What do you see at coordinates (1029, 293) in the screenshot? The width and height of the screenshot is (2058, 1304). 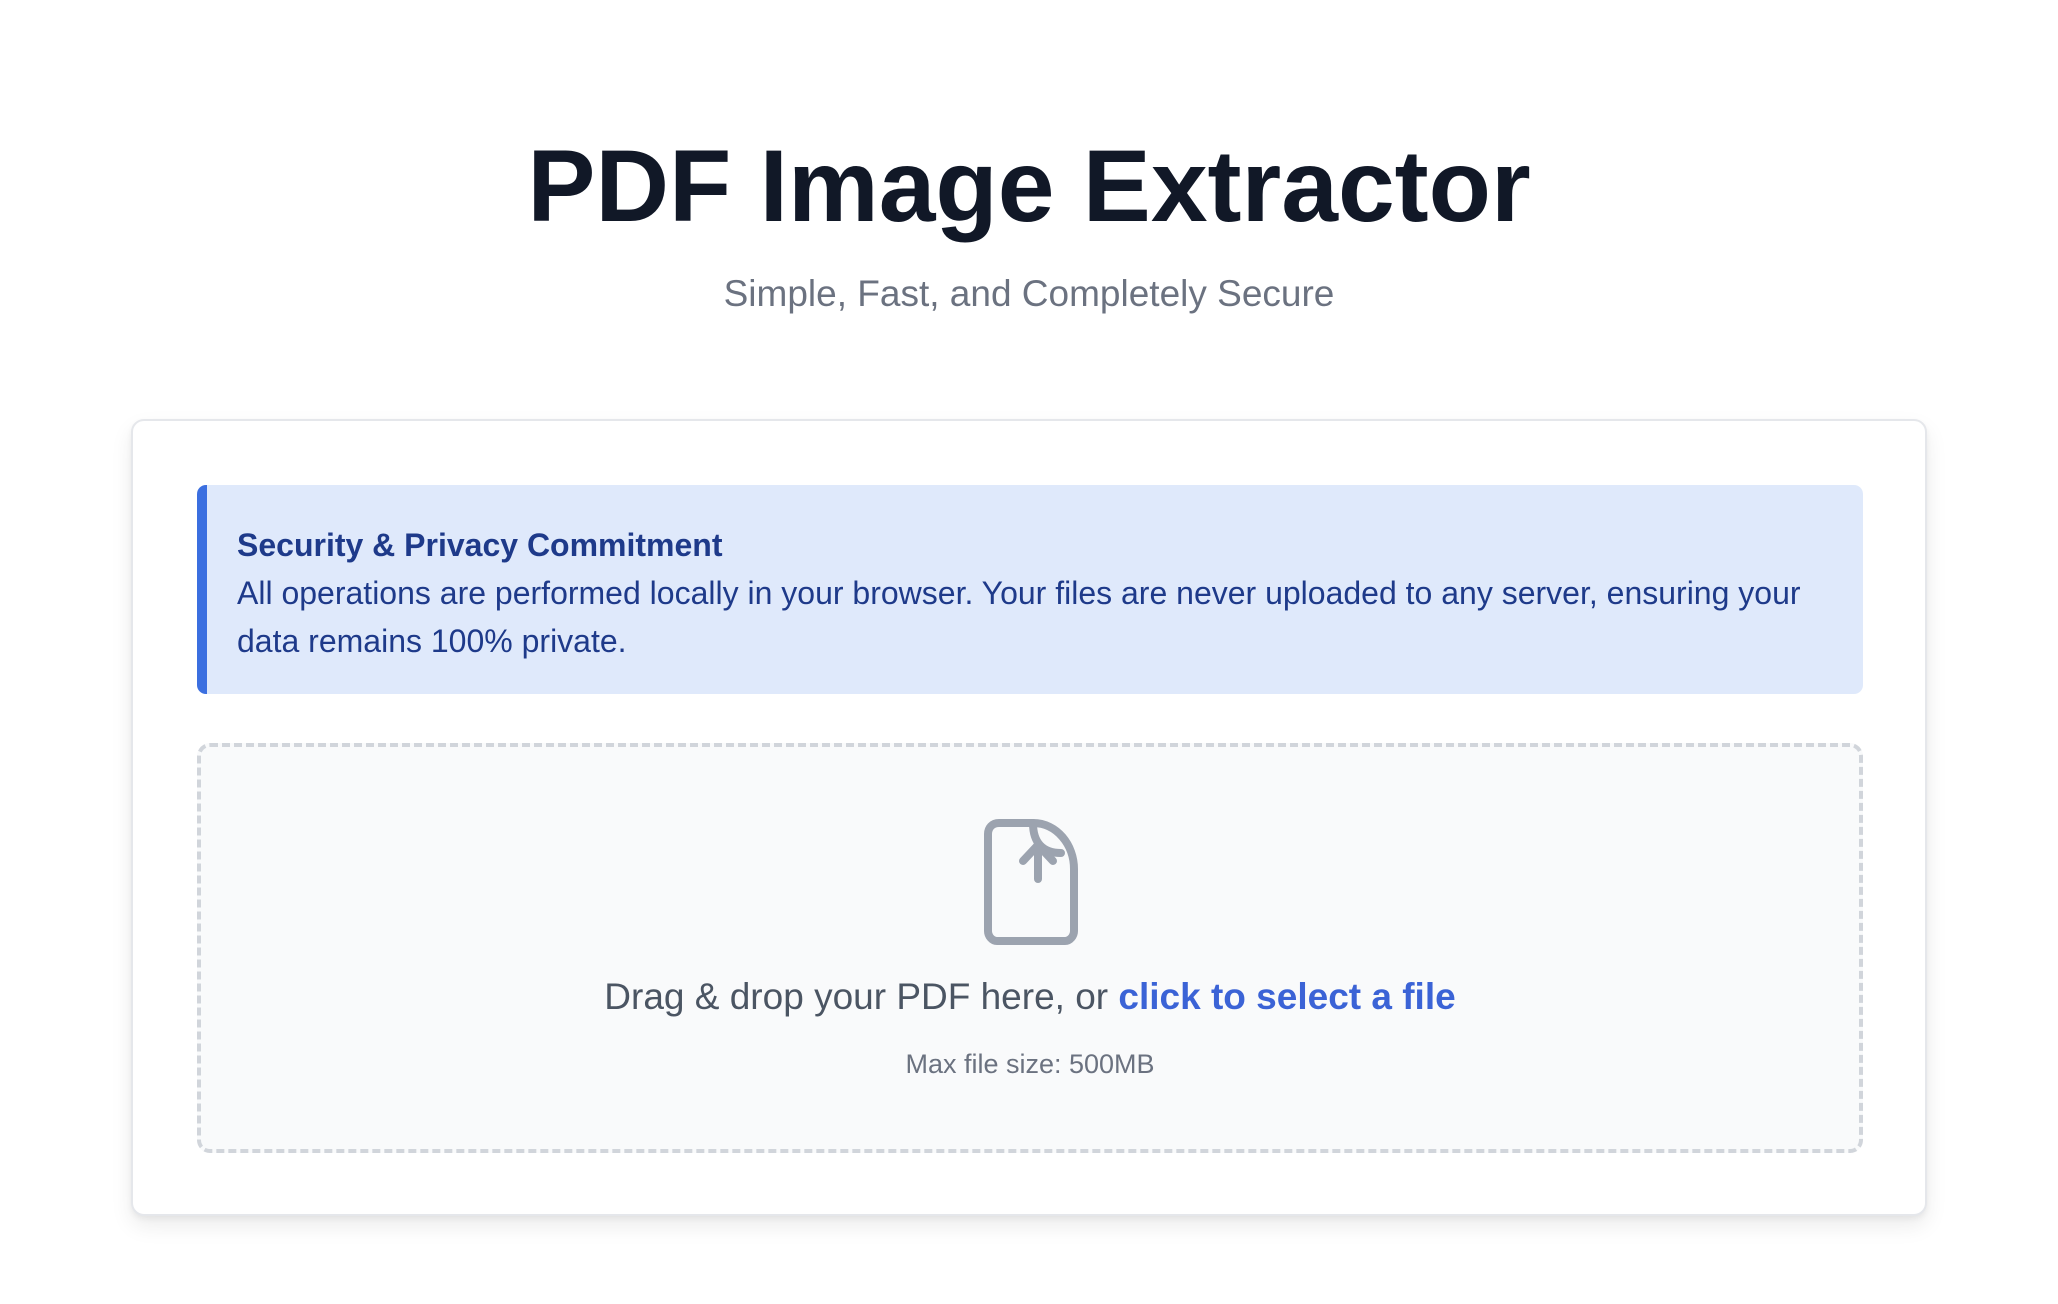 I see `page-subtitle: Simple, Fast, and Completely Secure` at bounding box center [1029, 293].